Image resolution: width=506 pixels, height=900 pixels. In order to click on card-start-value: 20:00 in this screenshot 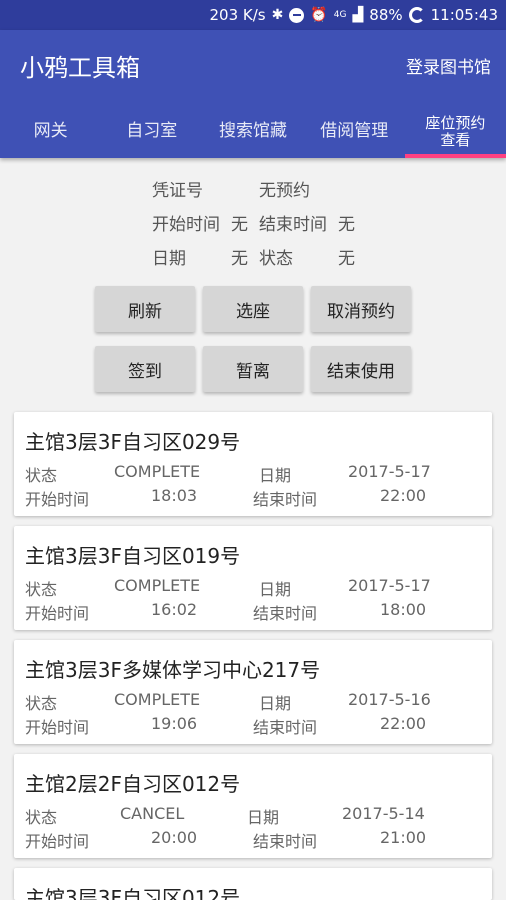, I will do `click(174, 837)`.